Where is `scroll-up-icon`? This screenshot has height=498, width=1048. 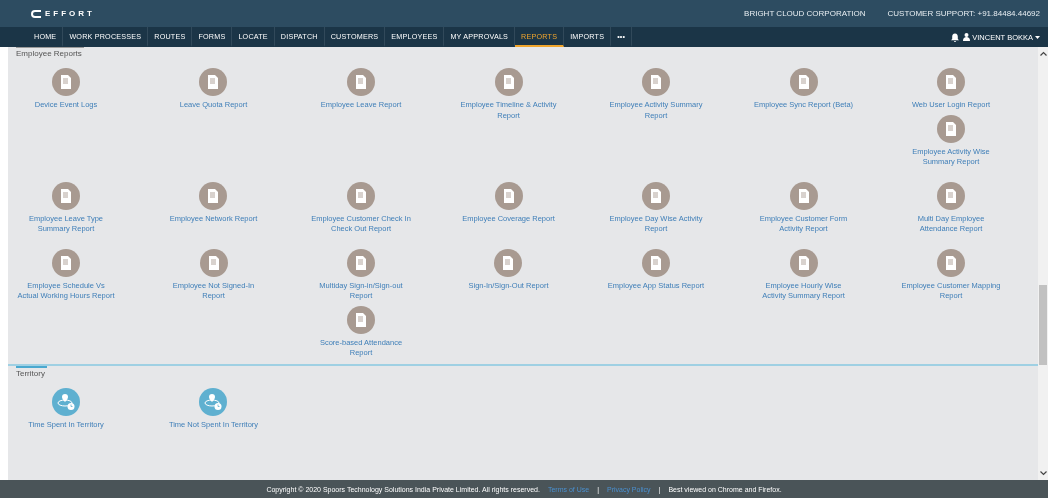
scroll-up-icon is located at coordinates (1043, 53).